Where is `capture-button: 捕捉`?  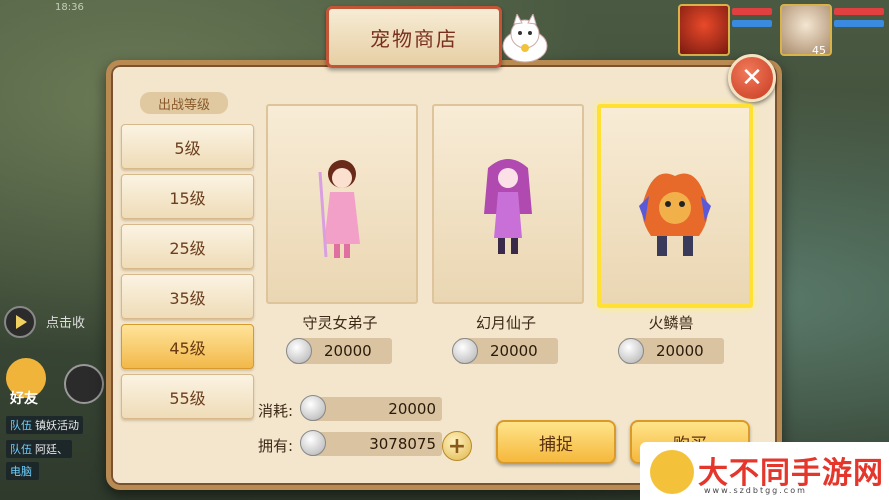 capture-button: 捕捉 is located at coordinates (556, 442).